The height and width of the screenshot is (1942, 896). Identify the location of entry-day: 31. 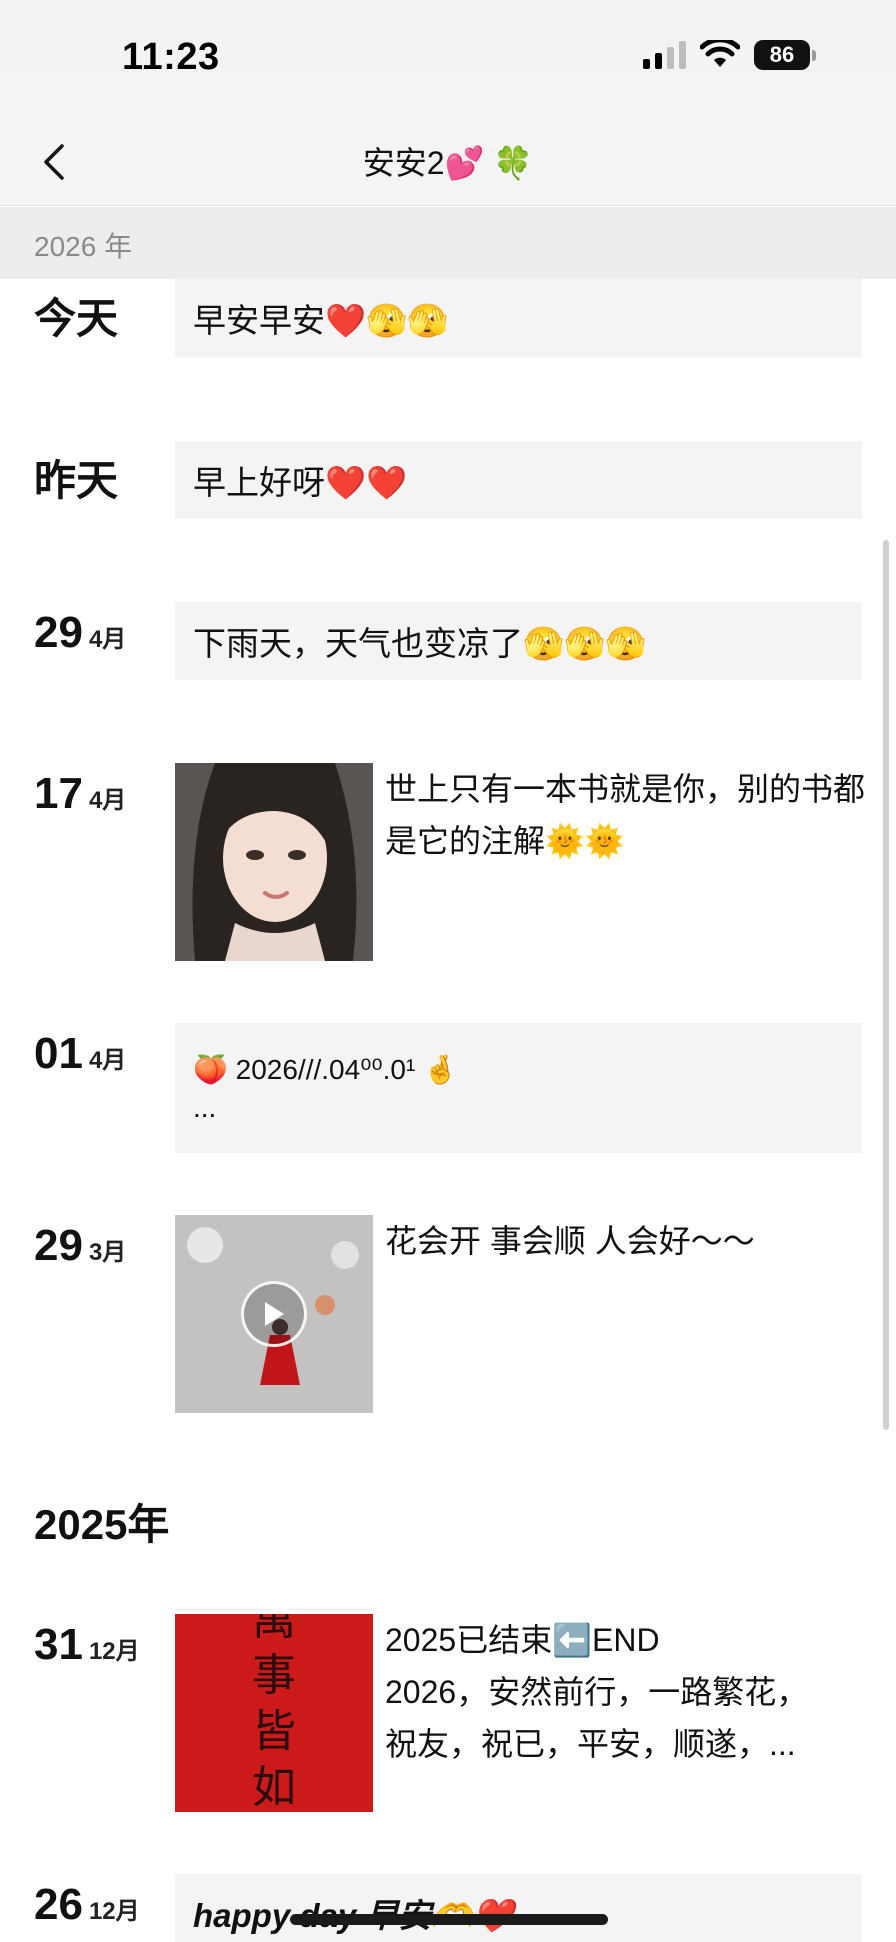
(58, 1644).